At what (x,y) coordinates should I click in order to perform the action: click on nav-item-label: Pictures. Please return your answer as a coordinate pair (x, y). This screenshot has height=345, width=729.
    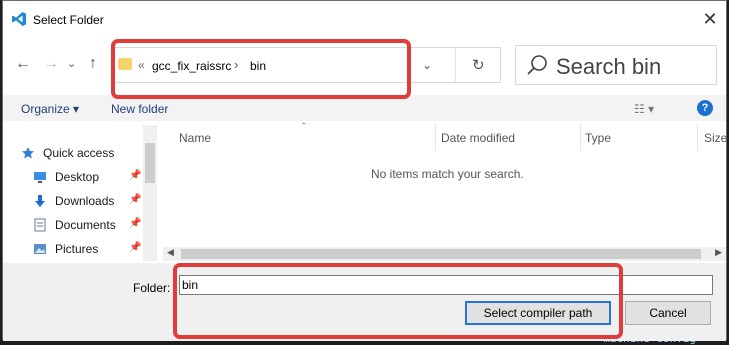
    Looking at the image, I should click on (77, 249).